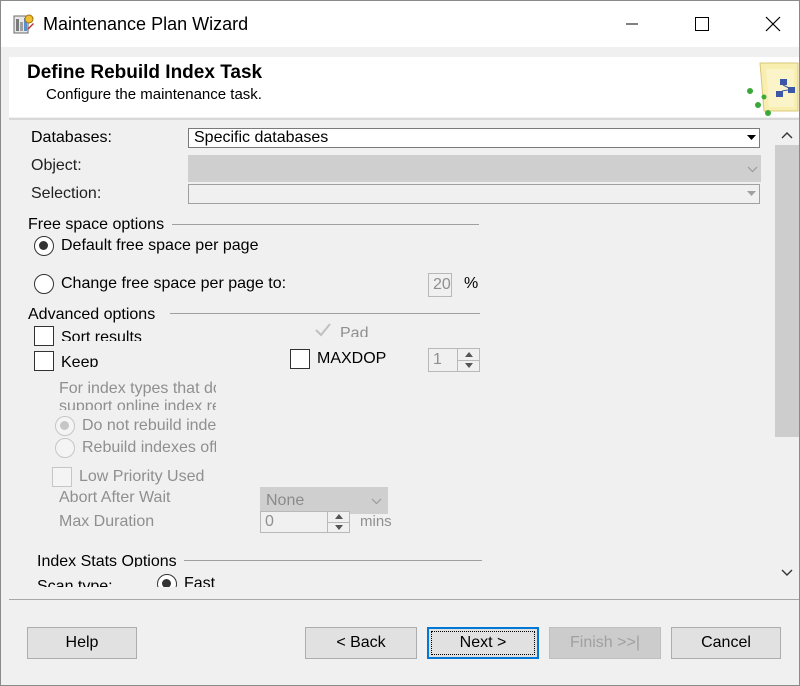 The width and height of the screenshot is (800, 686). What do you see at coordinates (44, 361) in the screenshot?
I see `keep-online-checkbox` at bounding box center [44, 361].